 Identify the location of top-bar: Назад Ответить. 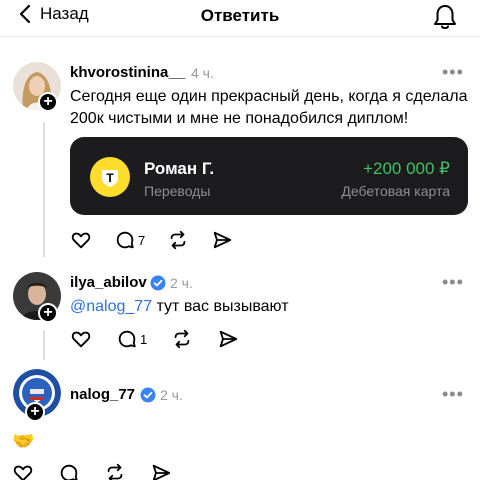
(240, 18).